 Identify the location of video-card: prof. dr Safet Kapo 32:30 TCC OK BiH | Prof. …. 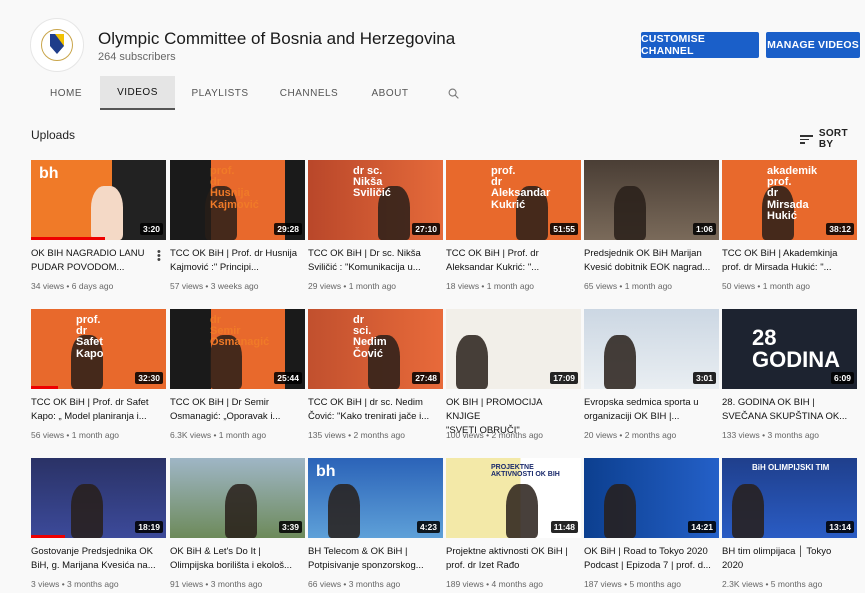
(98, 376).